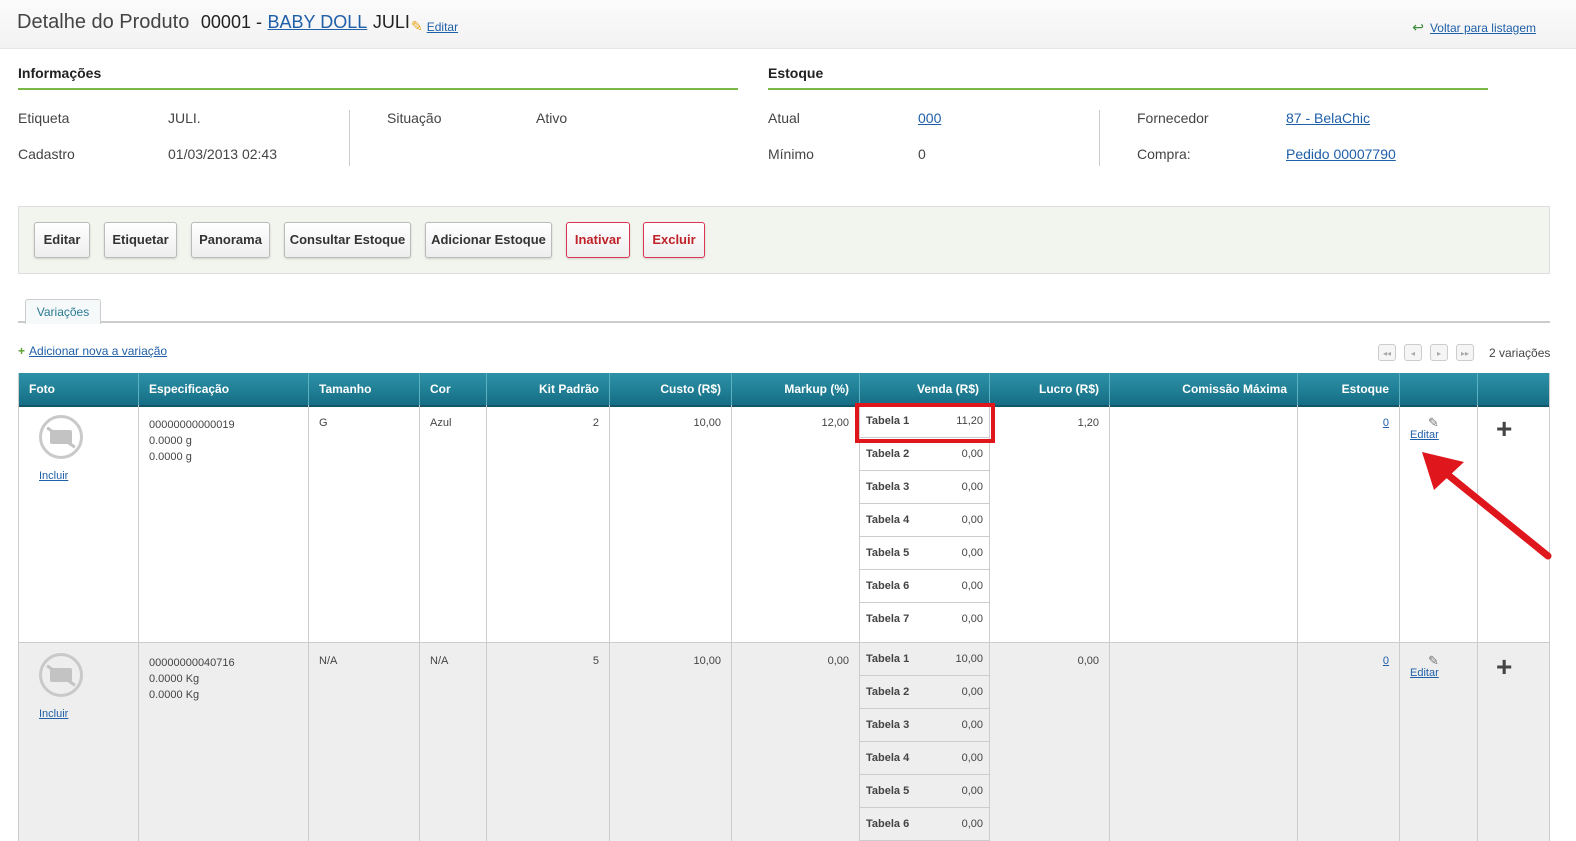  I want to click on col-add, so click(1513, 389).